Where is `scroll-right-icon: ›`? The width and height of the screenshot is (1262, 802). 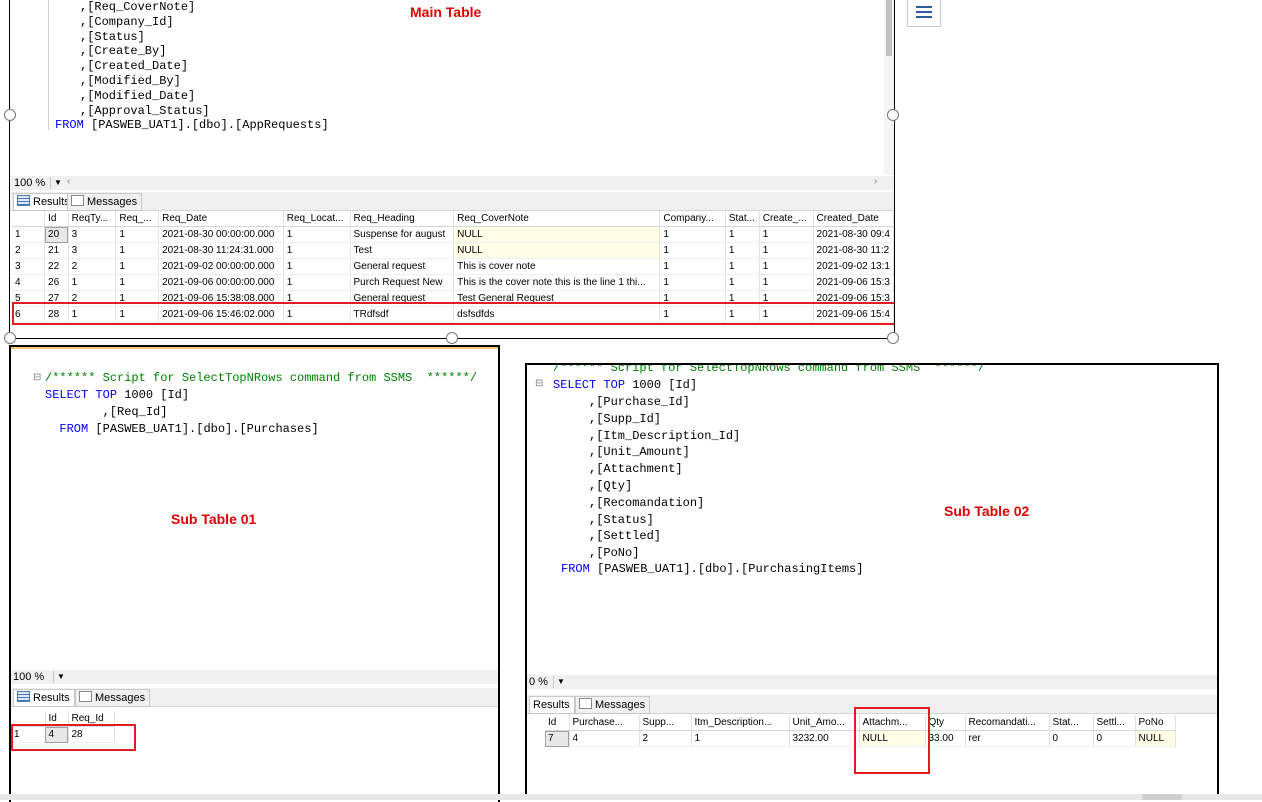 scroll-right-icon: › is located at coordinates (875, 181).